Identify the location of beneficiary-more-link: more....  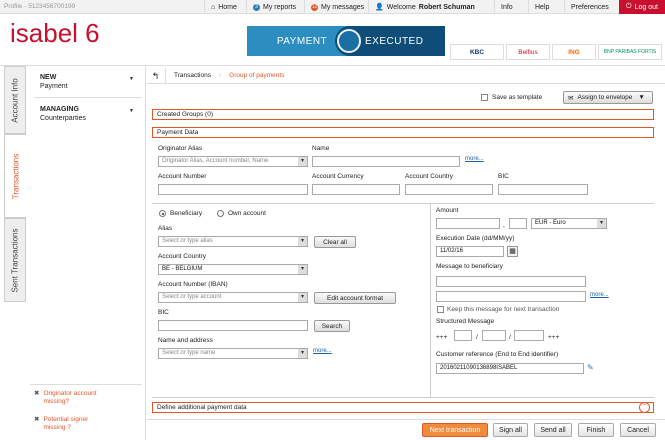
(322, 351).